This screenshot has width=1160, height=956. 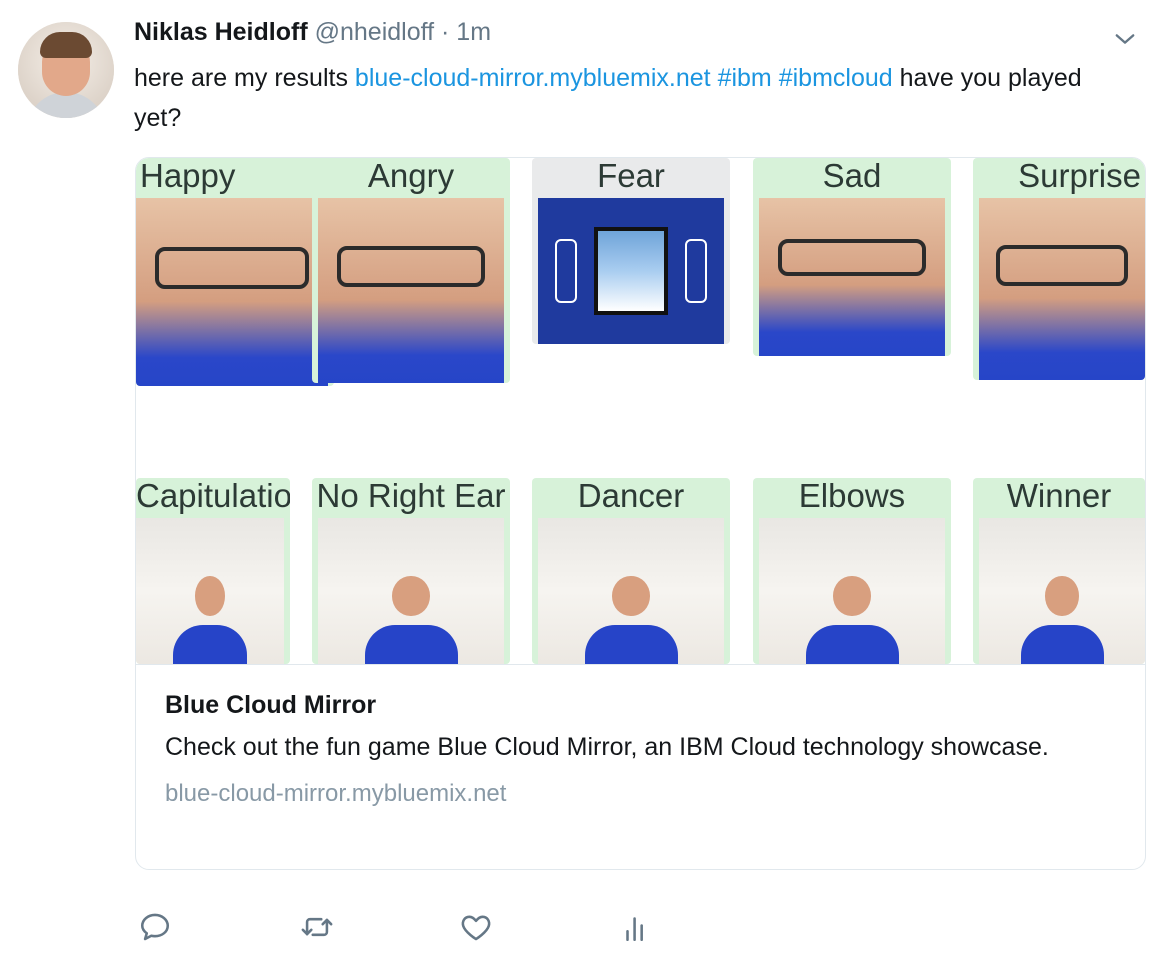 I want to click on tile-dancer: Dancer, so click(x=631, y=571).